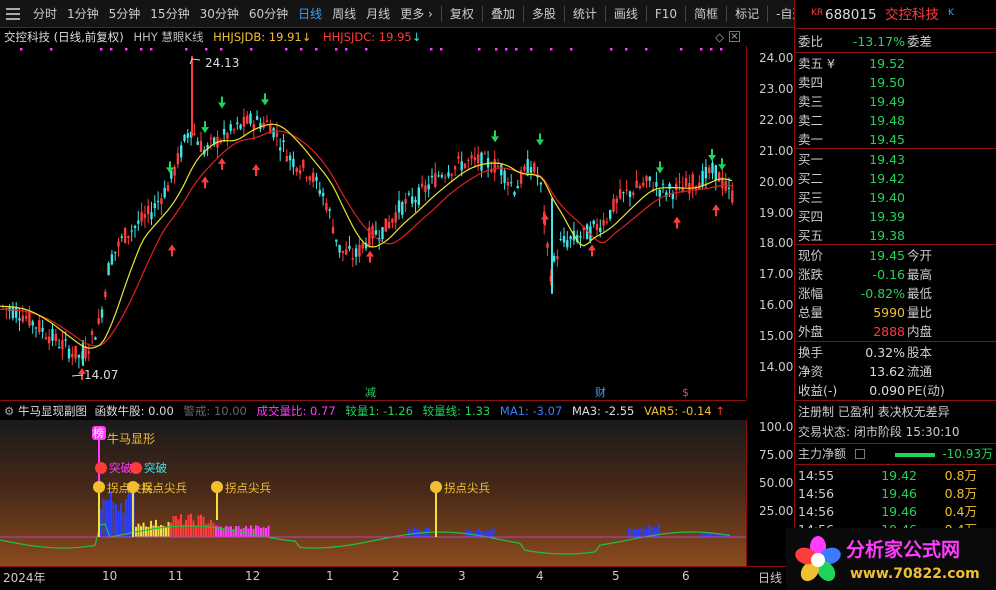 Image resolution: width=996 pixels, height=590 pixels. Describe the element at coordinates (770, 577) in the screenshot. I see `period-label: 日线` at that location.